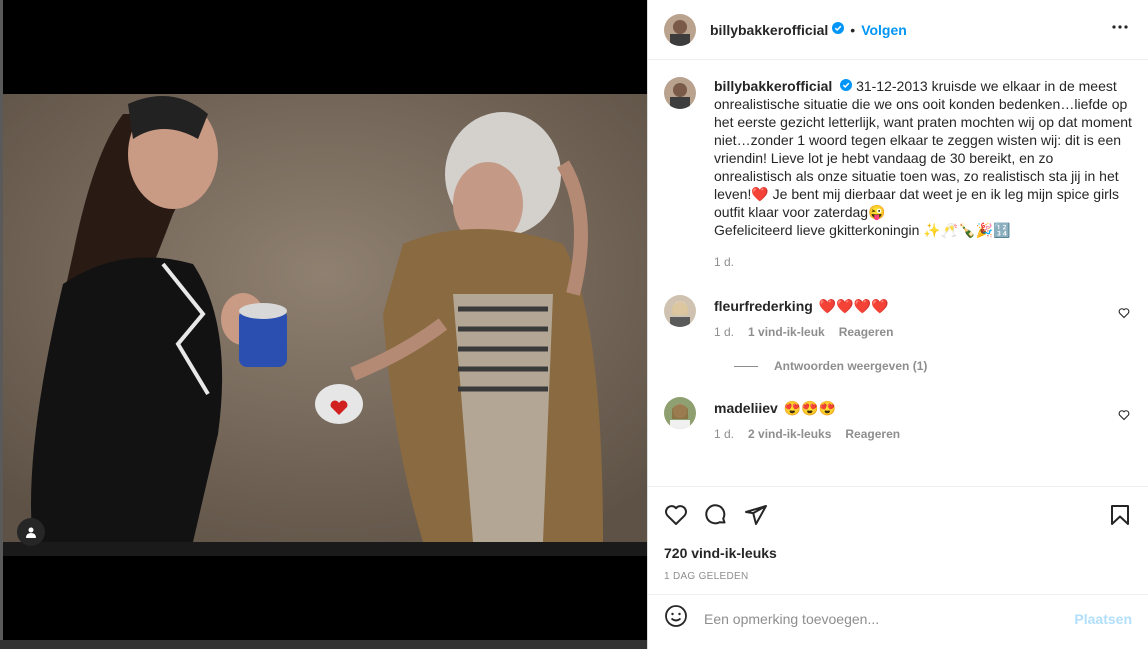  What do you see at coordinates (773, 86) in the screenshot?
I see `caption-username: billybakkerofficial` at bounding box center [773, 86].